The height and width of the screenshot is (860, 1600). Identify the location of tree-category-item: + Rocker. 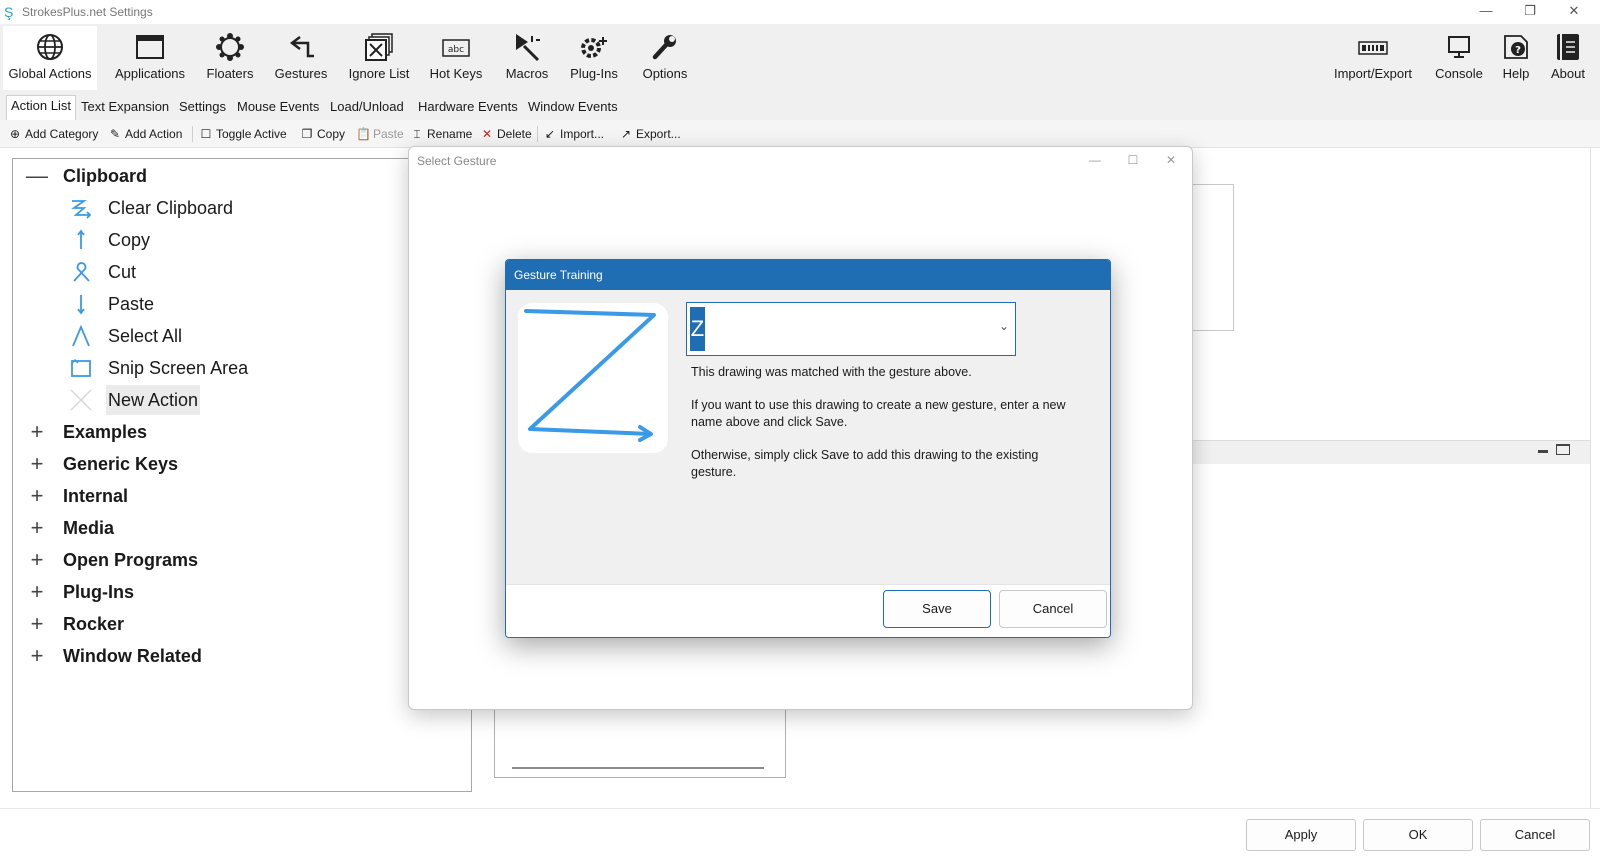
(233, 624).